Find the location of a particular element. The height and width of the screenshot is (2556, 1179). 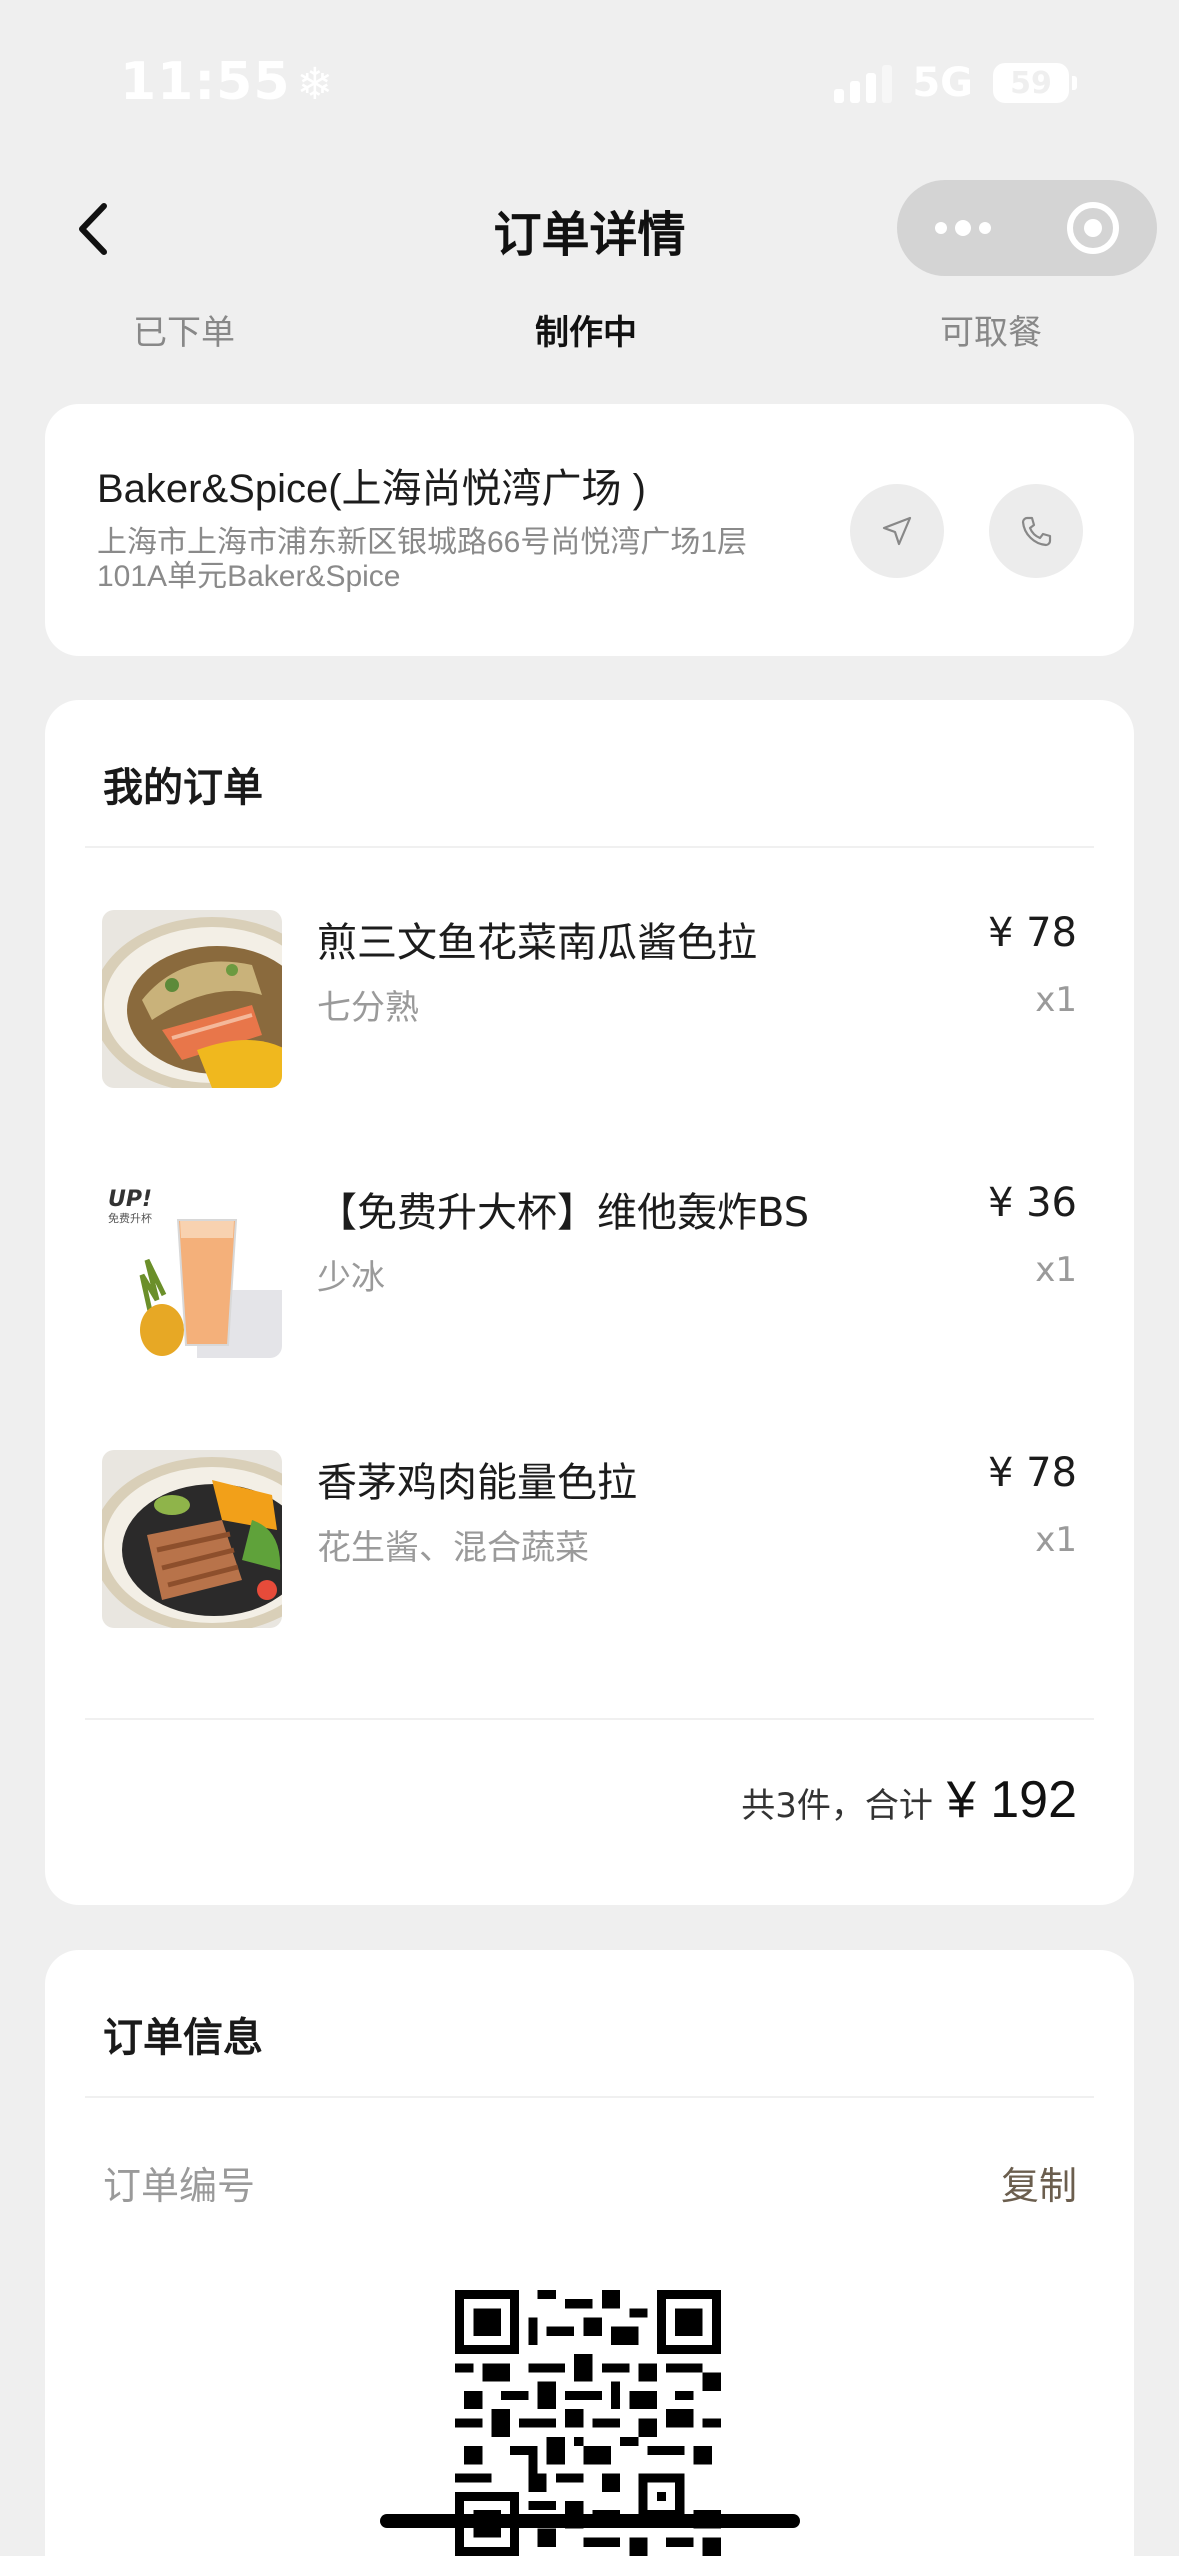

item-spec: 花生酱、混合蔬菜 is located at coordinates (453, 1548).